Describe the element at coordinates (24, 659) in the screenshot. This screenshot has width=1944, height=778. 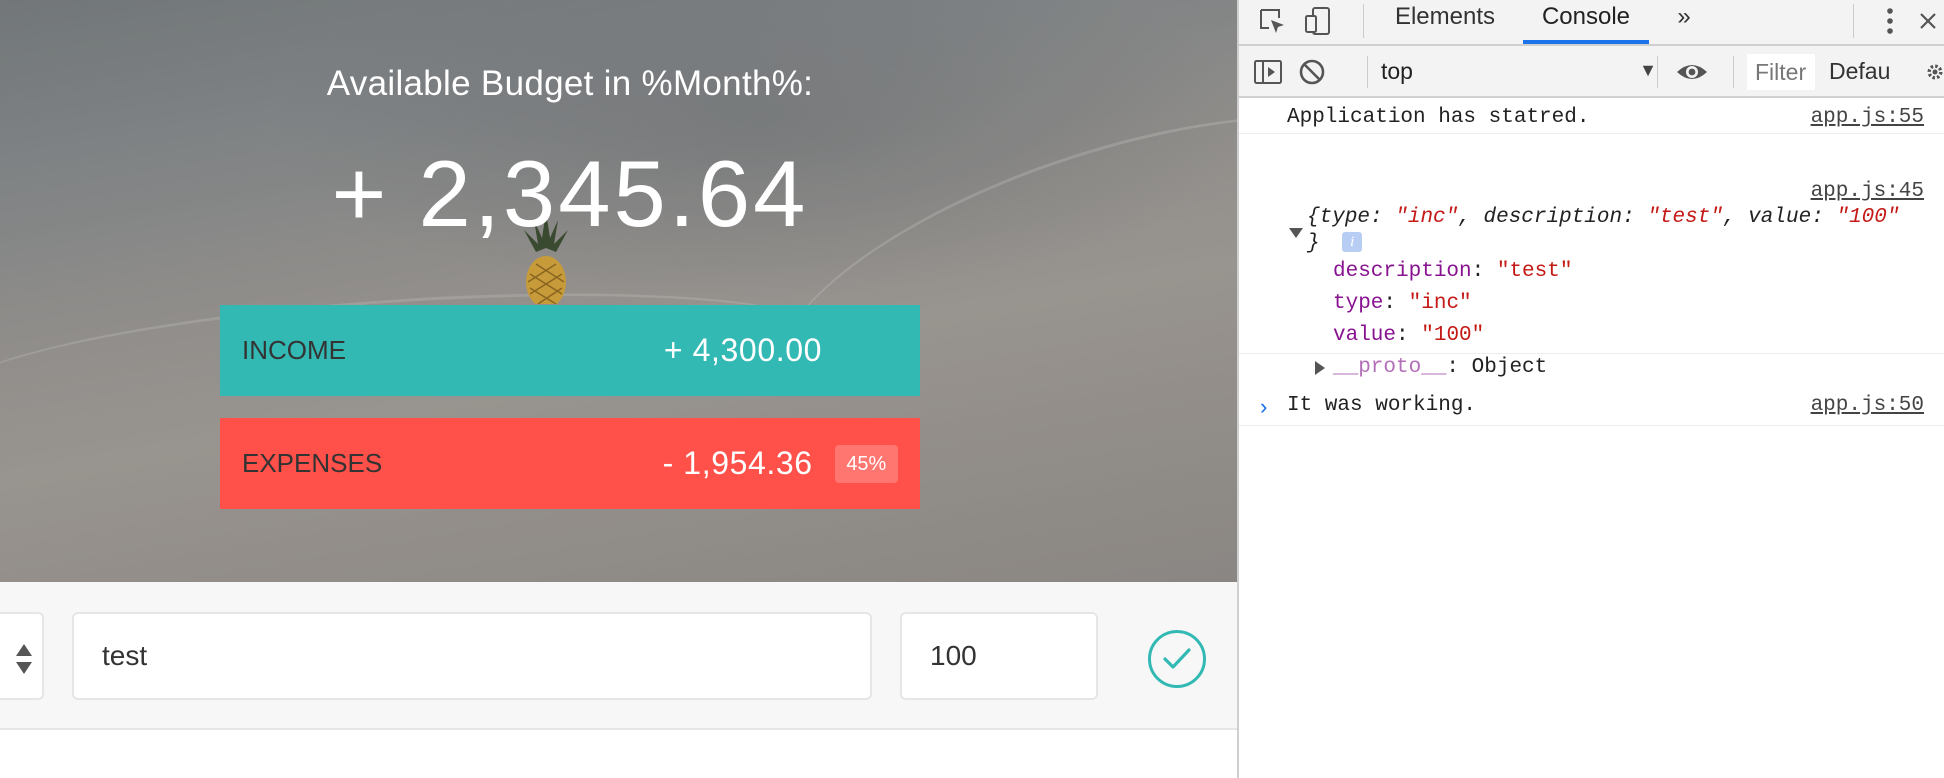
I see `sort-arrows-icon` at that location.